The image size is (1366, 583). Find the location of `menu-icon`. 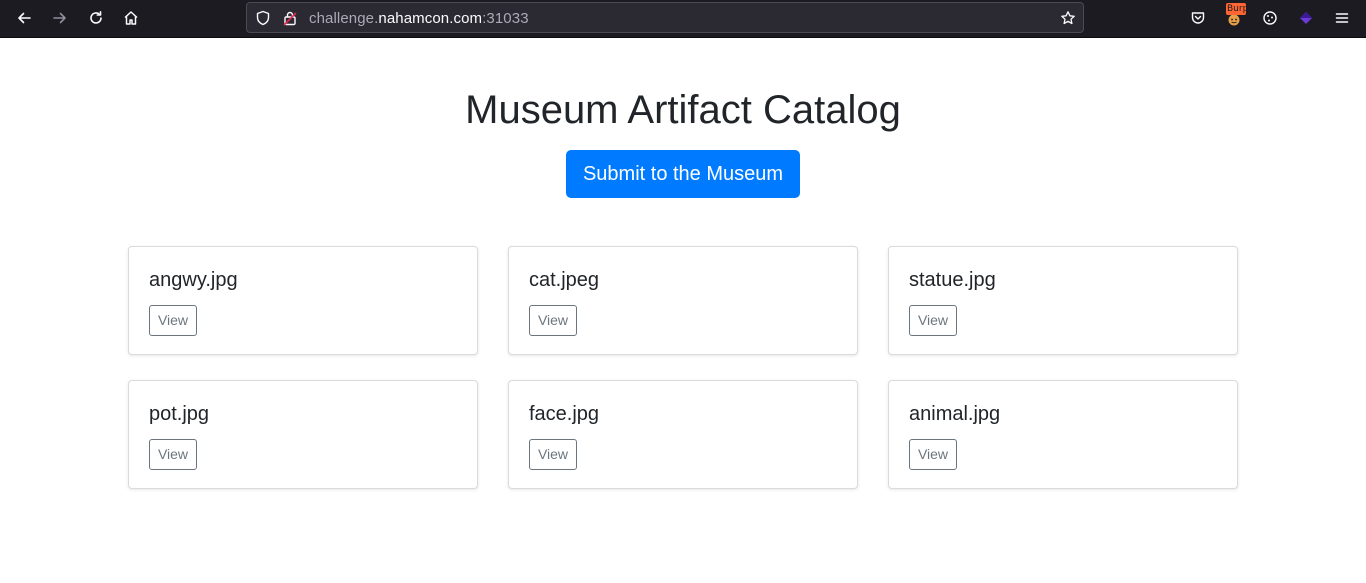

menu-icon is located at coordinates (1342, 18).